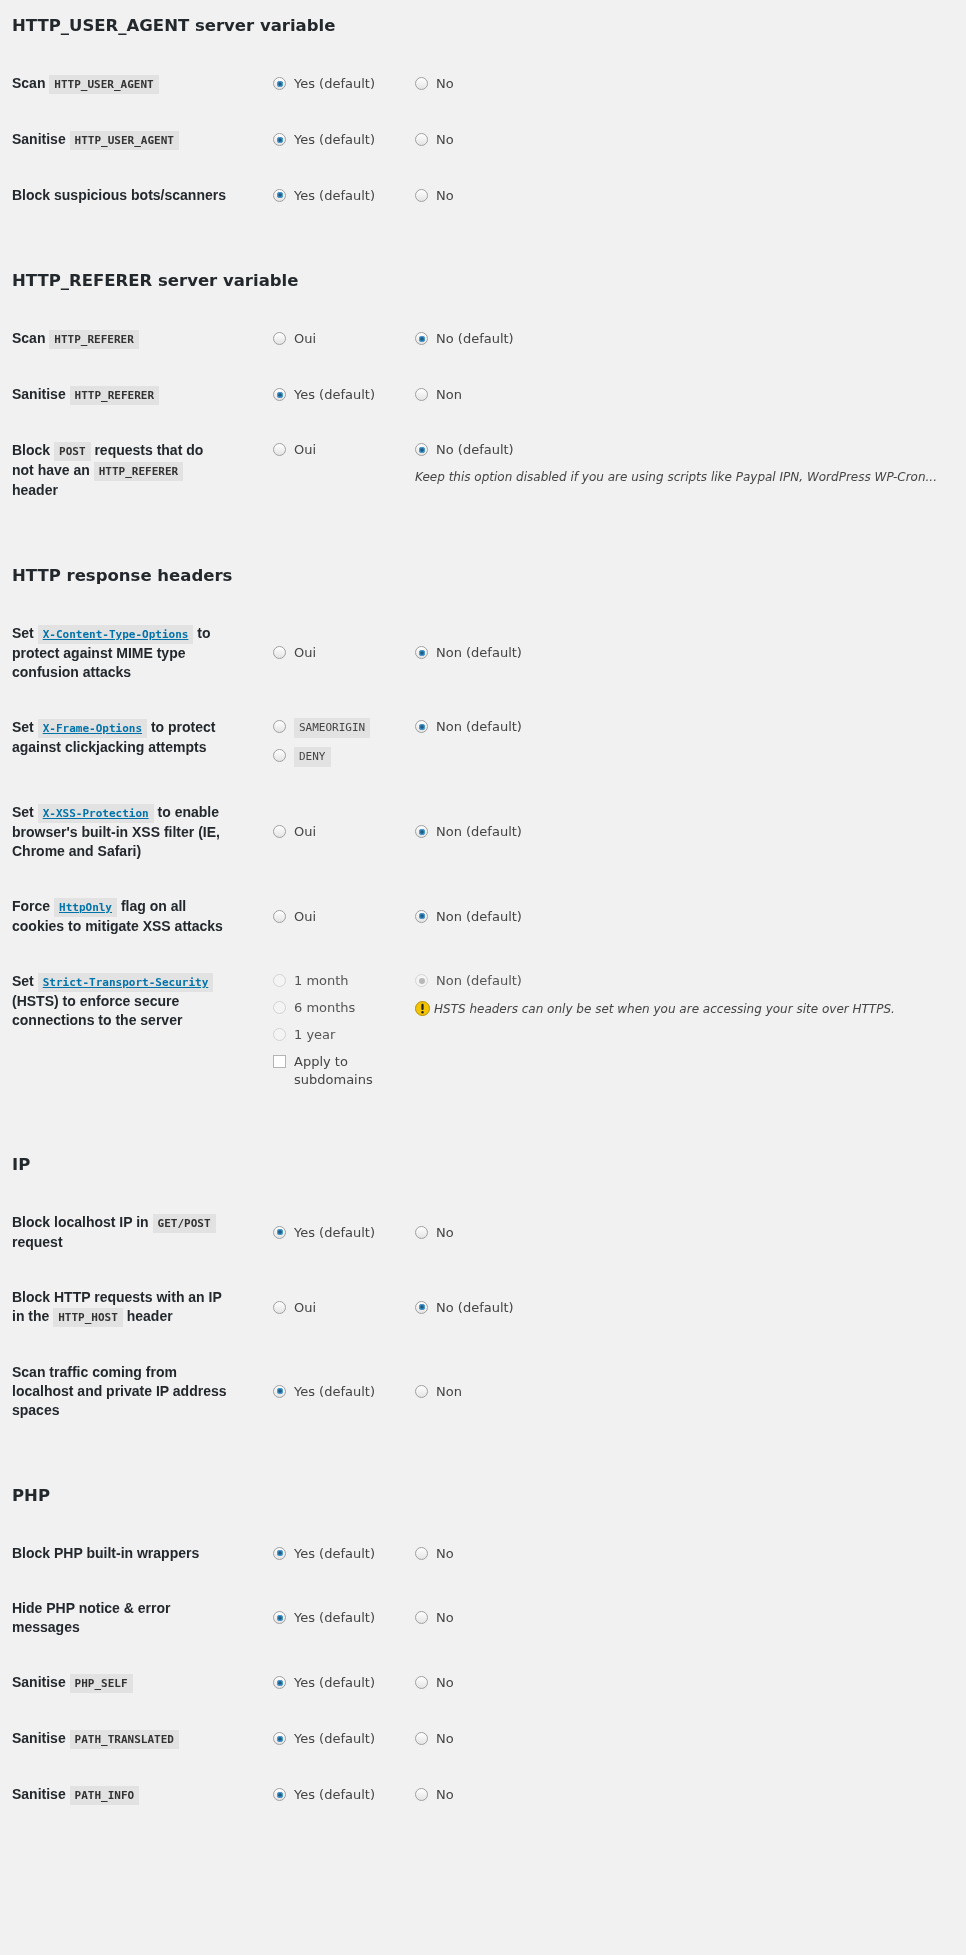  Describe the element at coordinates (119, 1795) in the screenshot. I see `setting-label: Sanitise PATH_INFO` at that location.